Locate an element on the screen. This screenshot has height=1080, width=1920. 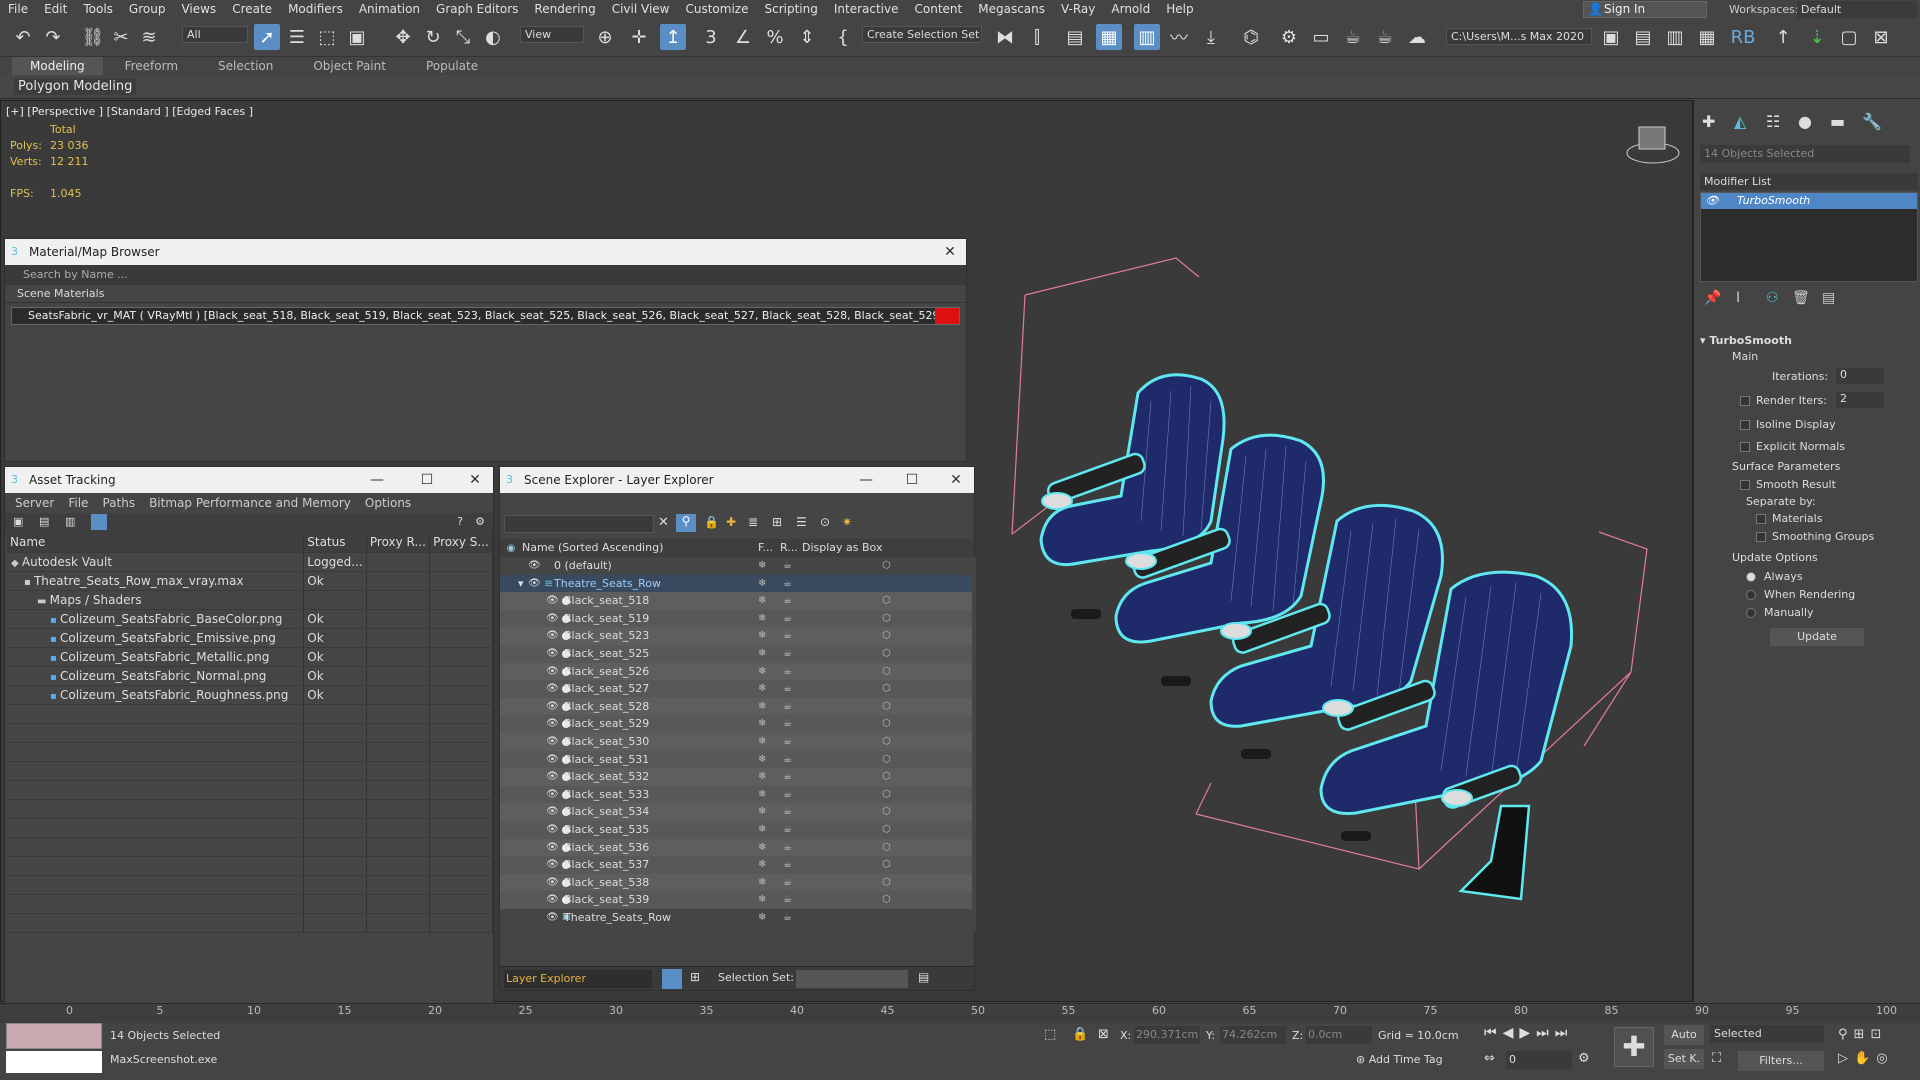
render-setup-icon: ⚙ is located at coordinates (1289, 37).